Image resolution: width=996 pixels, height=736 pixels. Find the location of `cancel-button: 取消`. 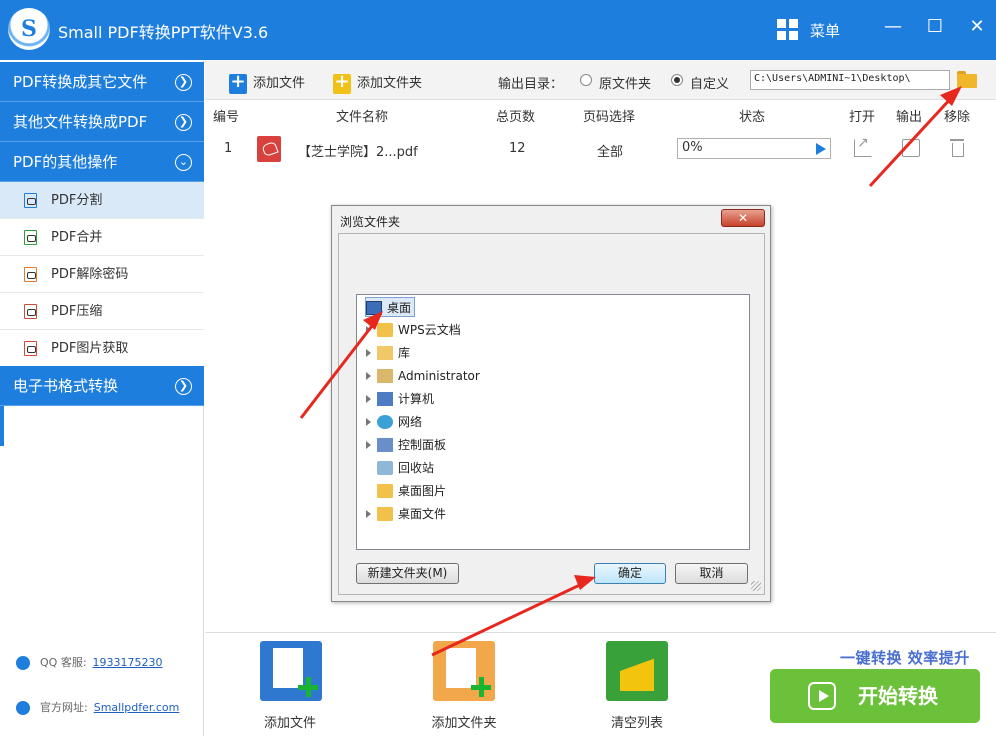

cancel-button: 取消 is located at coordinates (711, 573).